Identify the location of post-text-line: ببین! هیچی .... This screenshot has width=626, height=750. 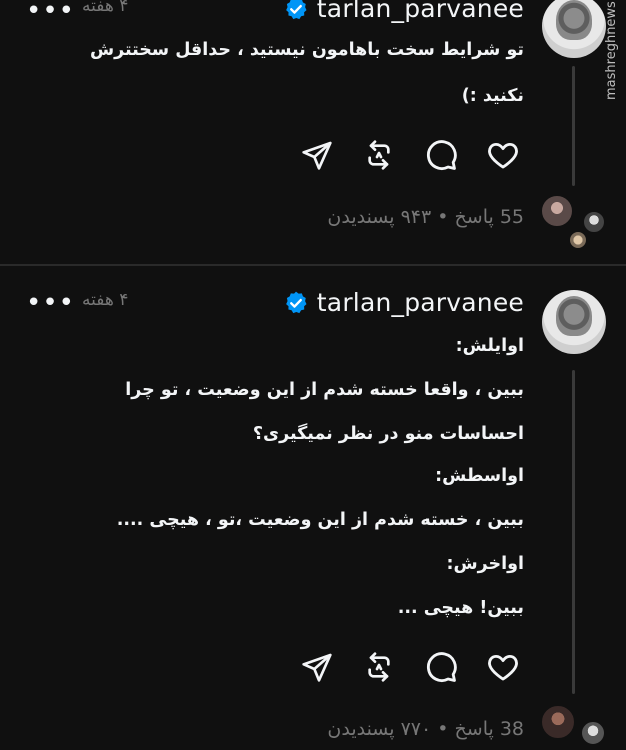
(460, 608).